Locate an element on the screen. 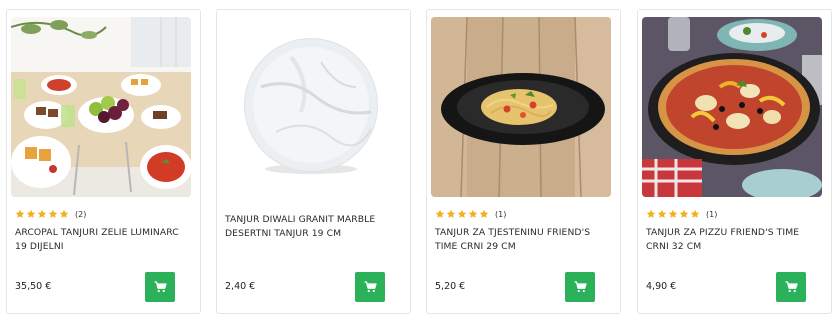 This screenshot has height=322, width=840. marble-plate-photo-icon is located at coordinates (311, 107).